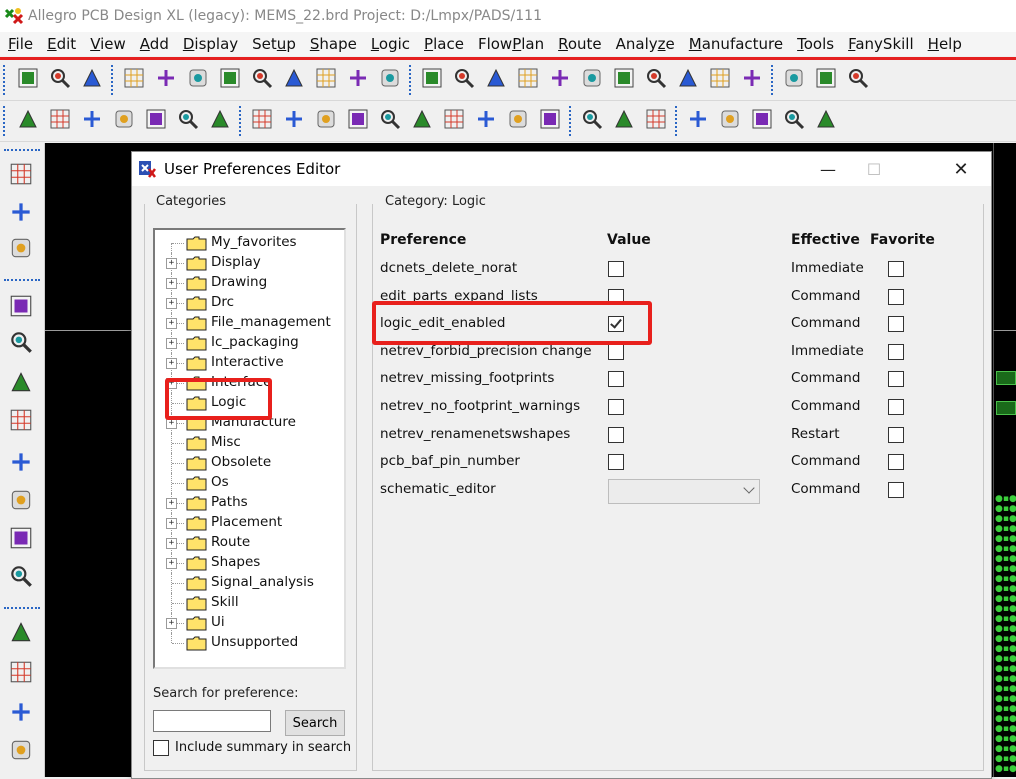 The height and width of the screenshot is (779, 1016). Describe the element at coordinates (249, 543) in the screenshot. I see `tree-item-route: + Route` at that location.